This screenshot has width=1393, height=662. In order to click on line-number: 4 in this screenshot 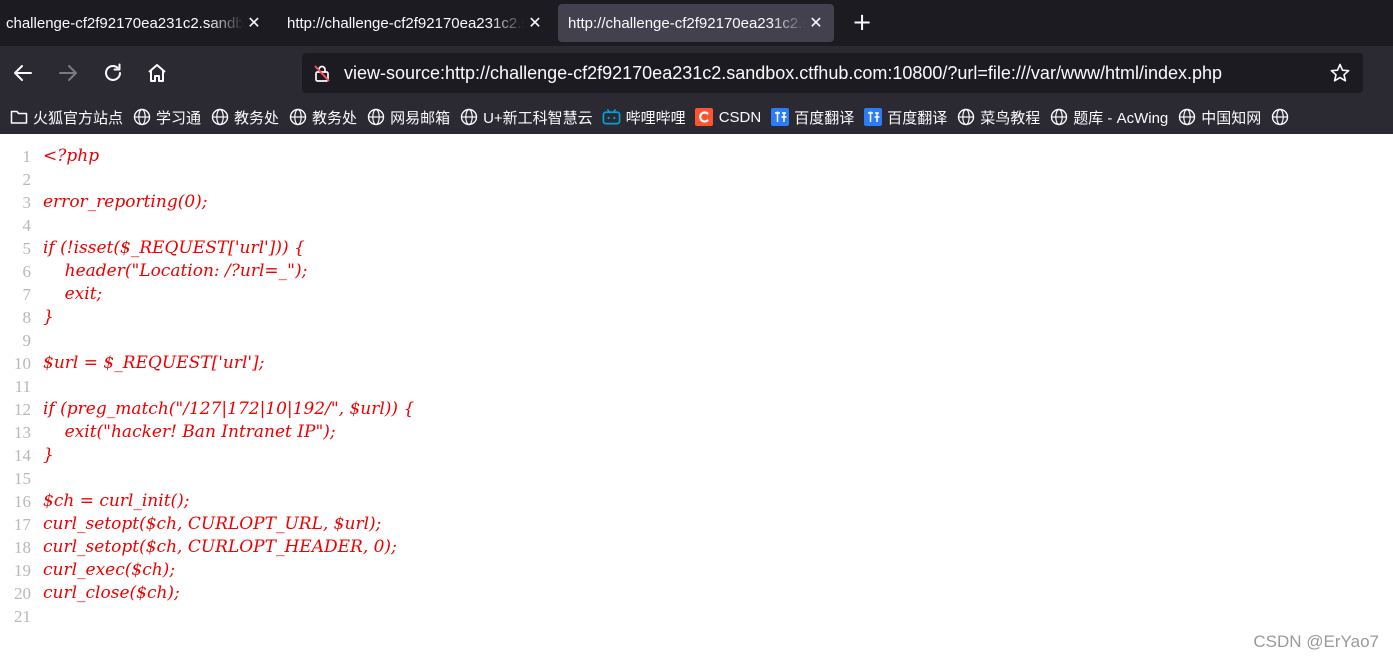, I will do `click(27, 225)`.